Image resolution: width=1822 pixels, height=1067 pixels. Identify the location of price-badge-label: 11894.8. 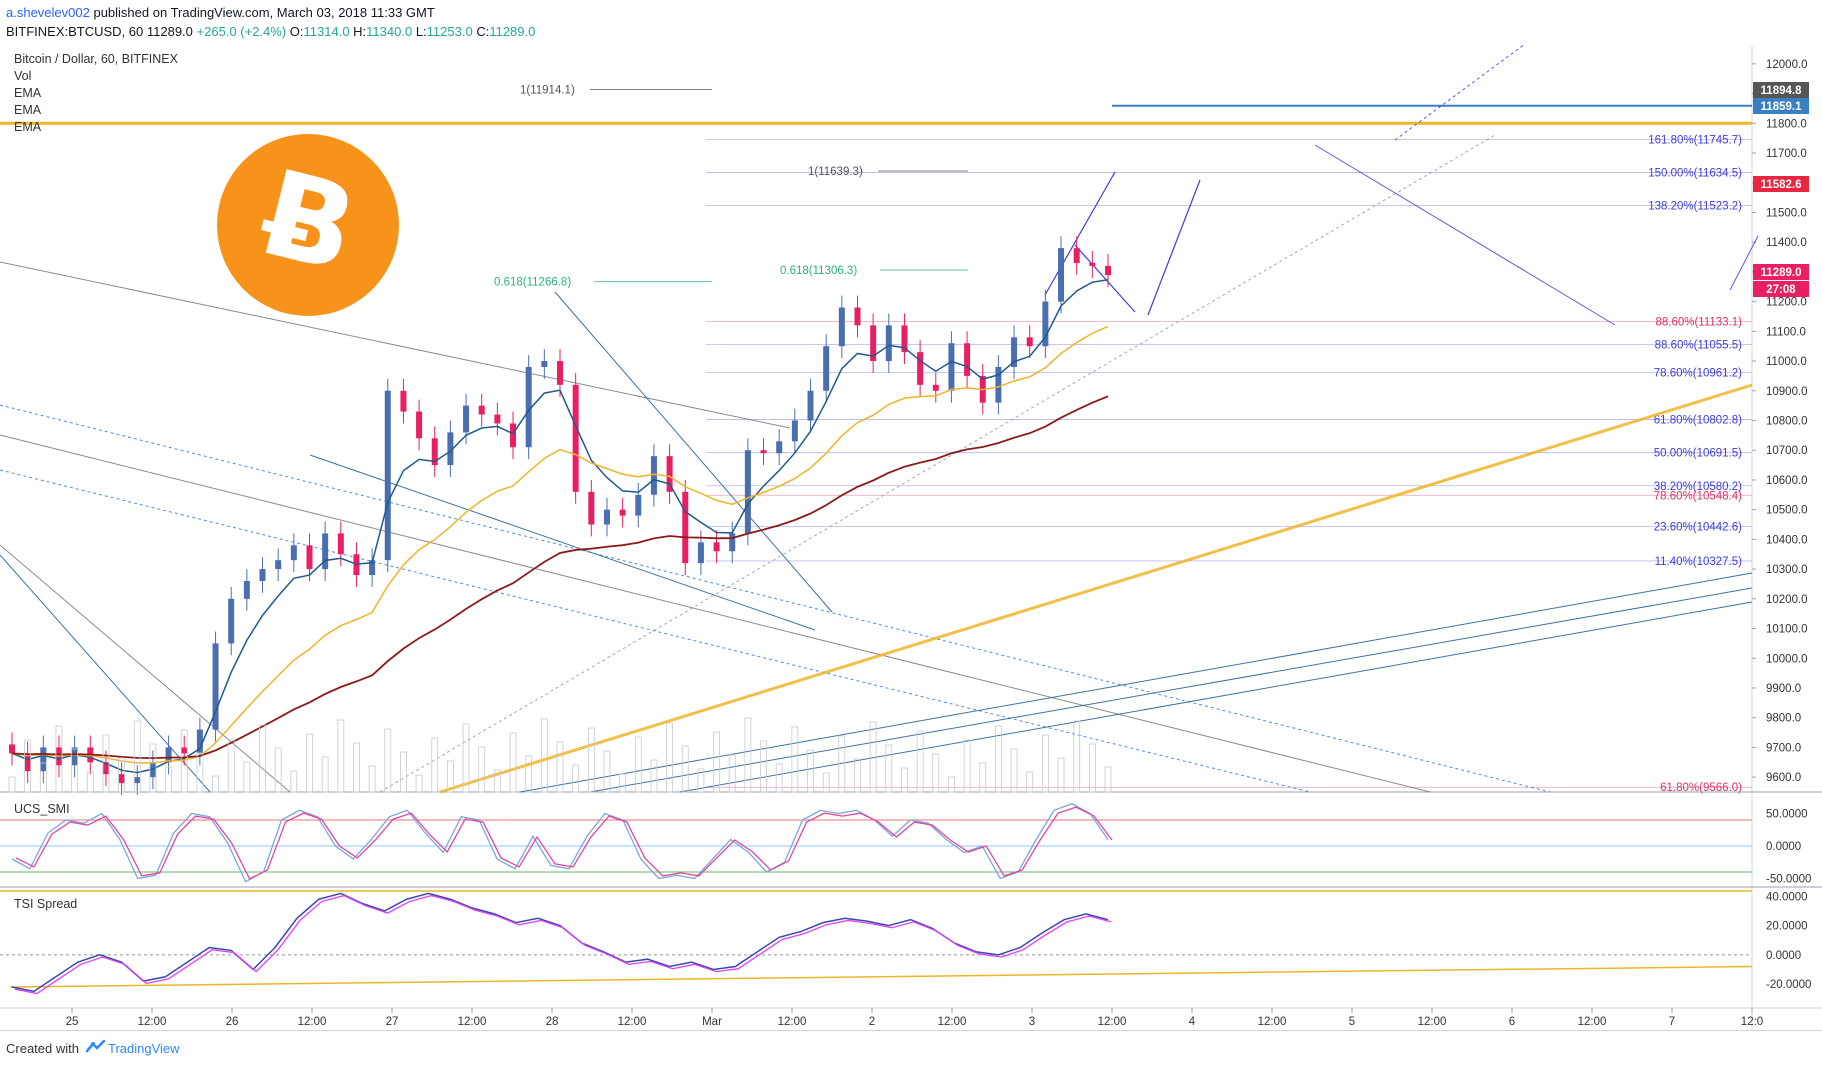
(1782, 91).